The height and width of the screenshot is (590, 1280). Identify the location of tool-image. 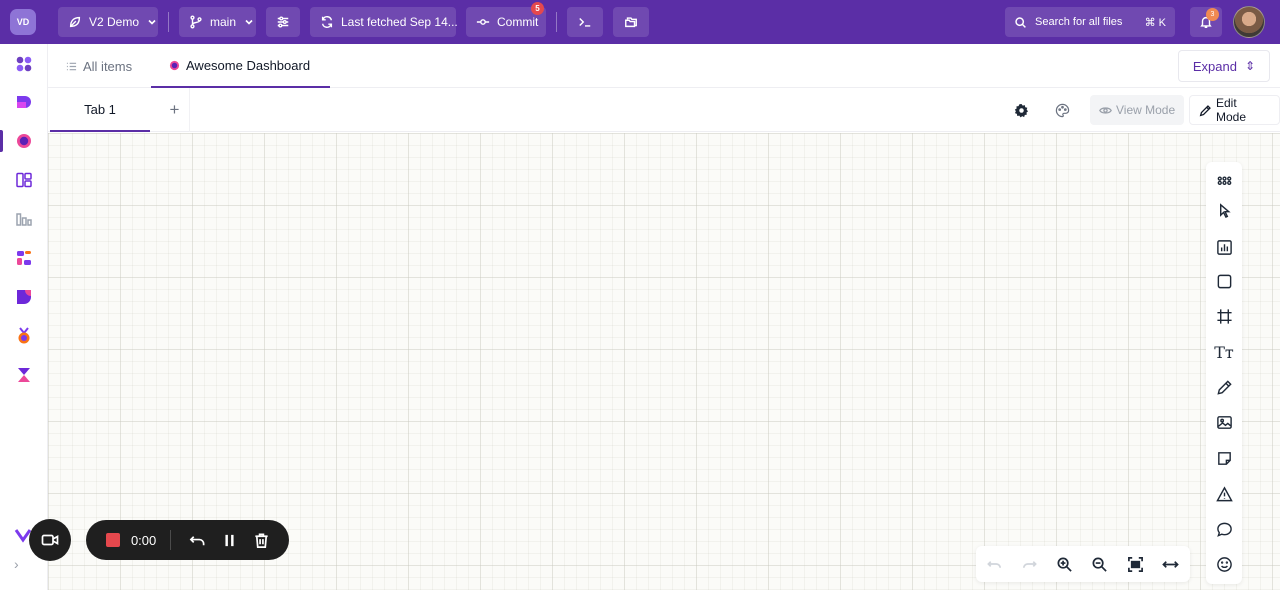
(1224, 422).